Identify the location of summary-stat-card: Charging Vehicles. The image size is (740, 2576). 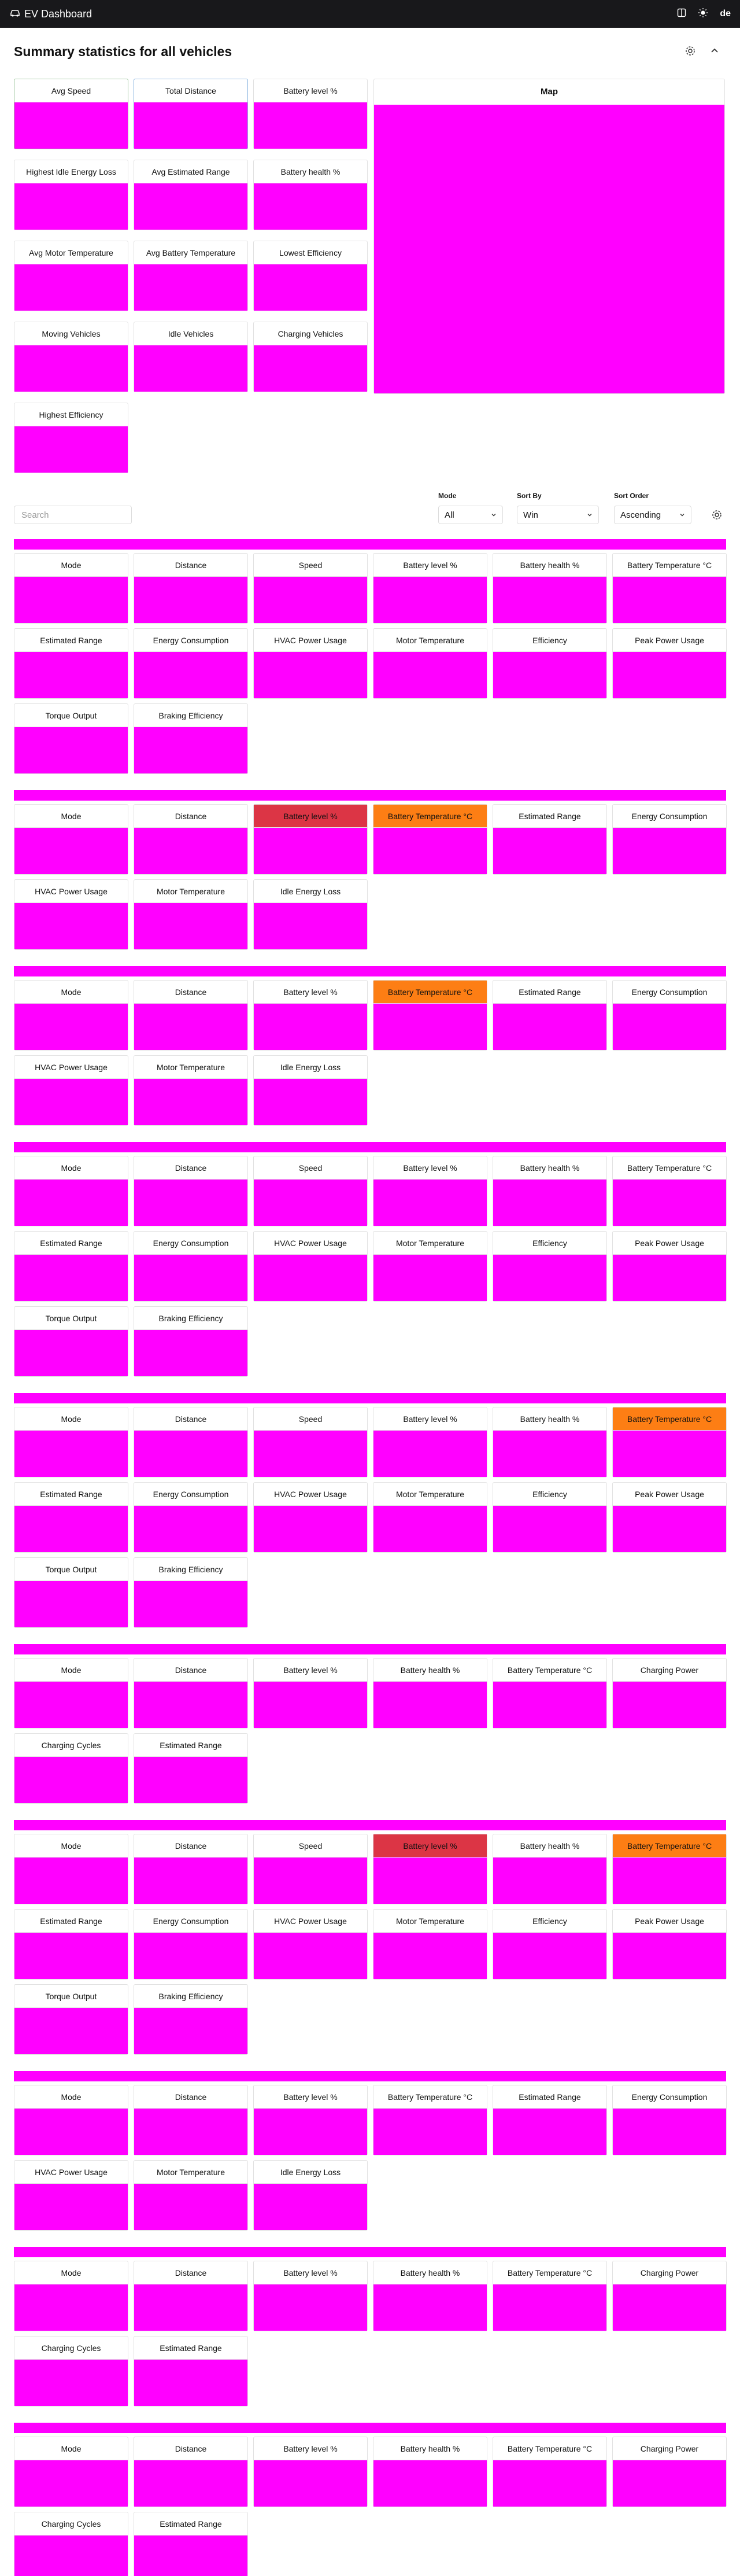
(311, 357).